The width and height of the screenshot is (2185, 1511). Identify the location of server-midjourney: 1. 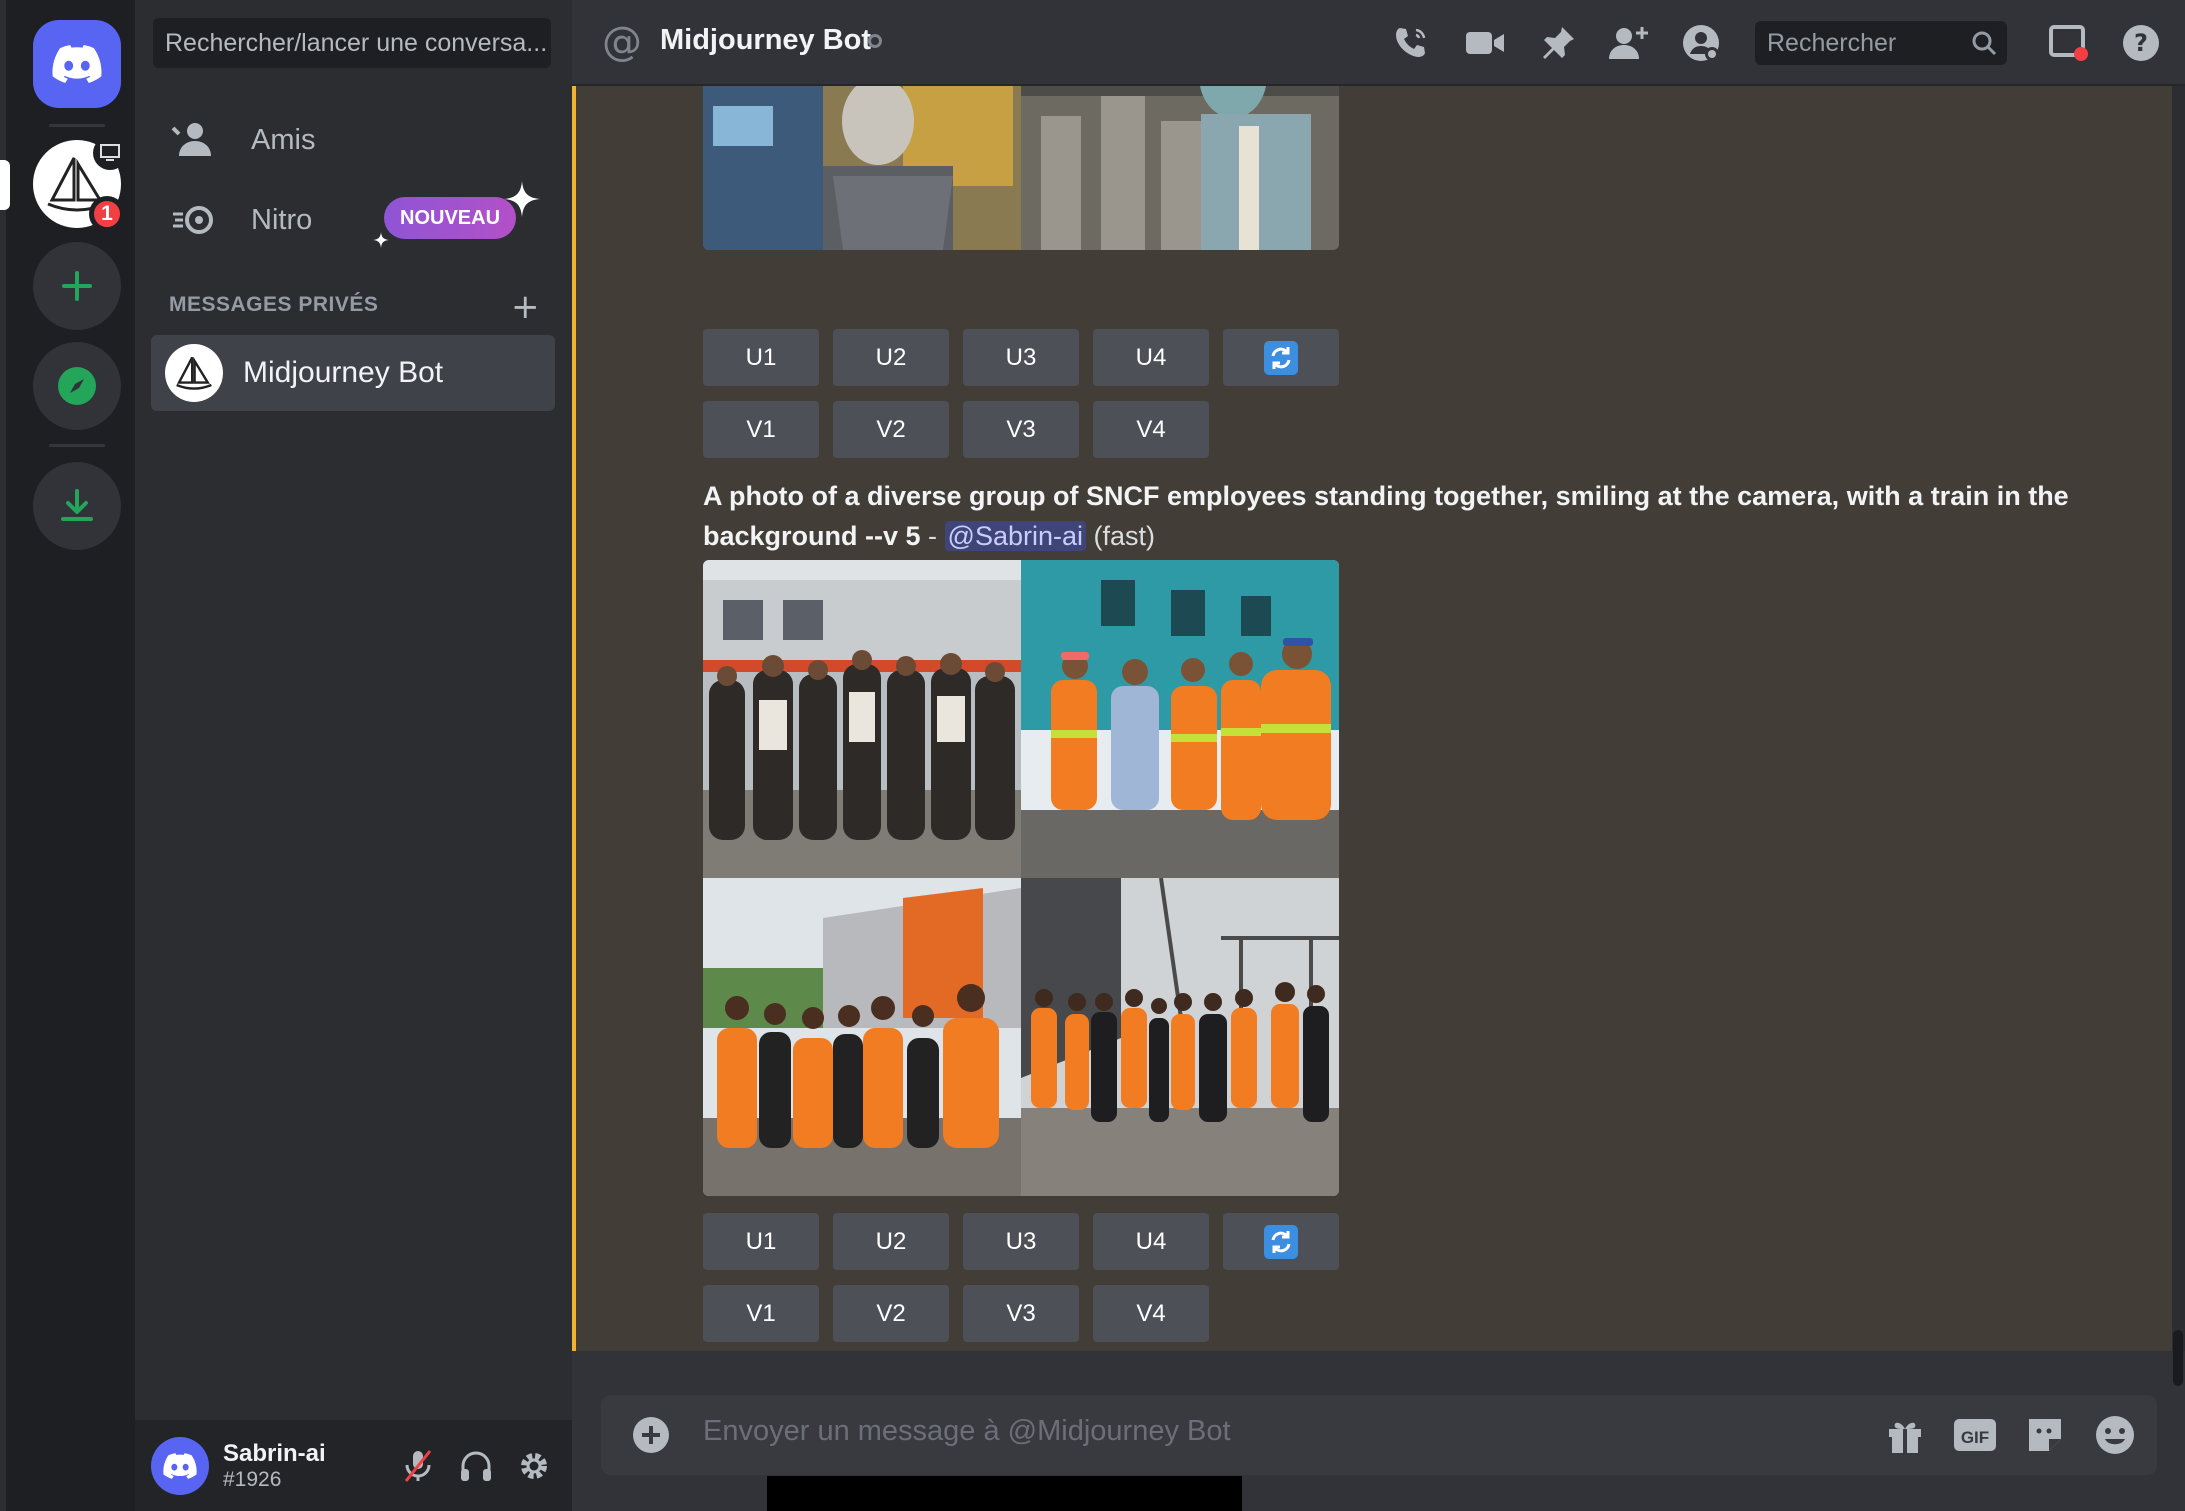
(80, 184).